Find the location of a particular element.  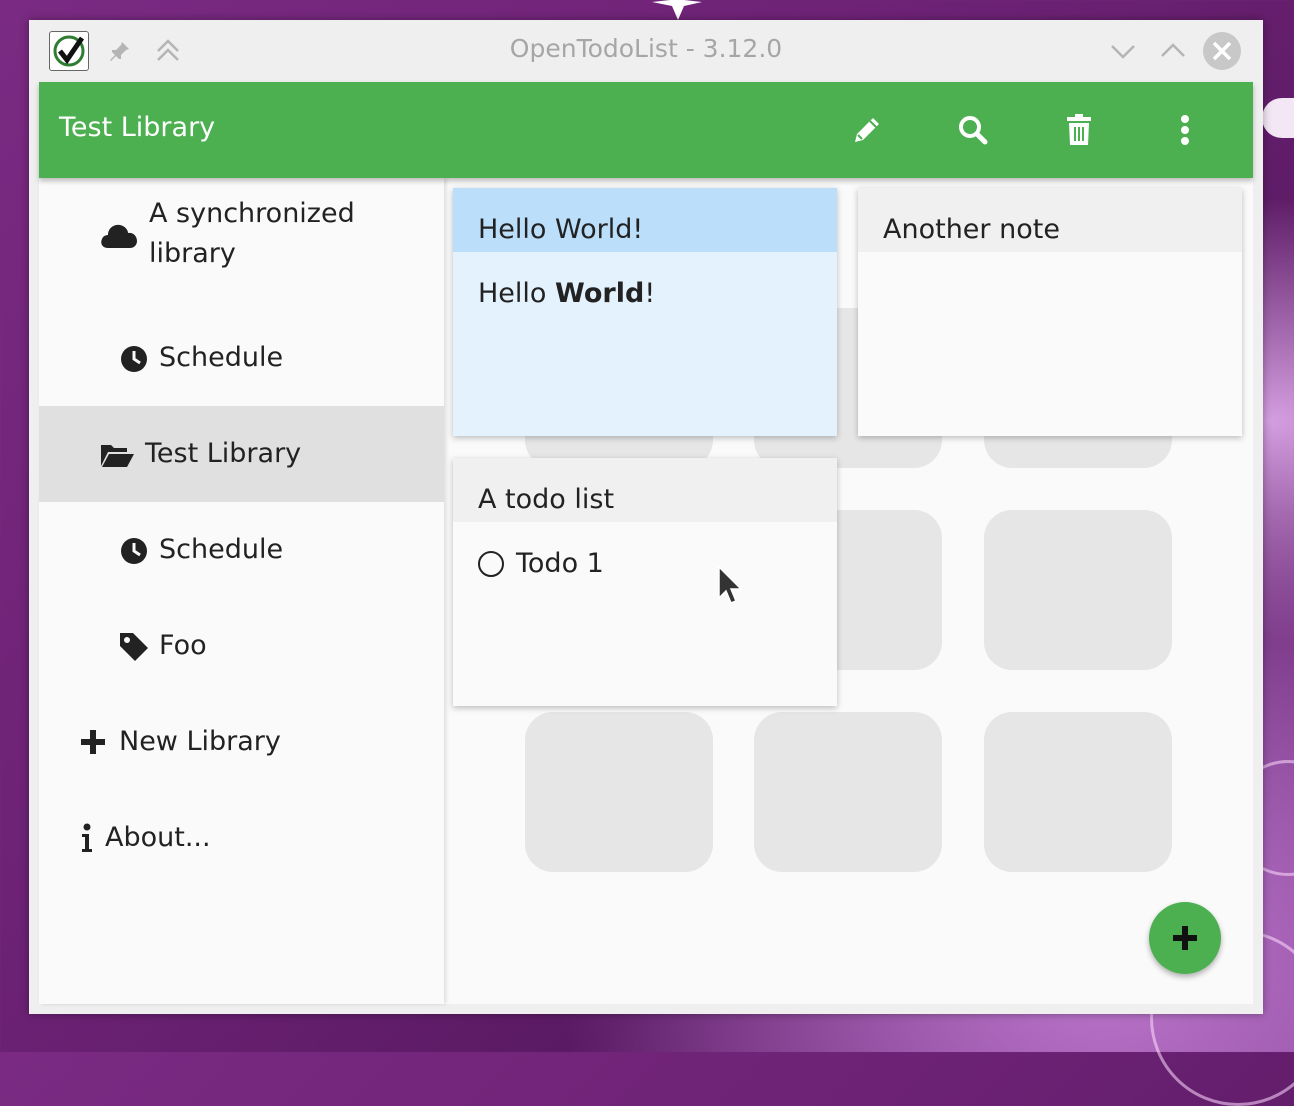

search-button is located at coordinates (973, 130).